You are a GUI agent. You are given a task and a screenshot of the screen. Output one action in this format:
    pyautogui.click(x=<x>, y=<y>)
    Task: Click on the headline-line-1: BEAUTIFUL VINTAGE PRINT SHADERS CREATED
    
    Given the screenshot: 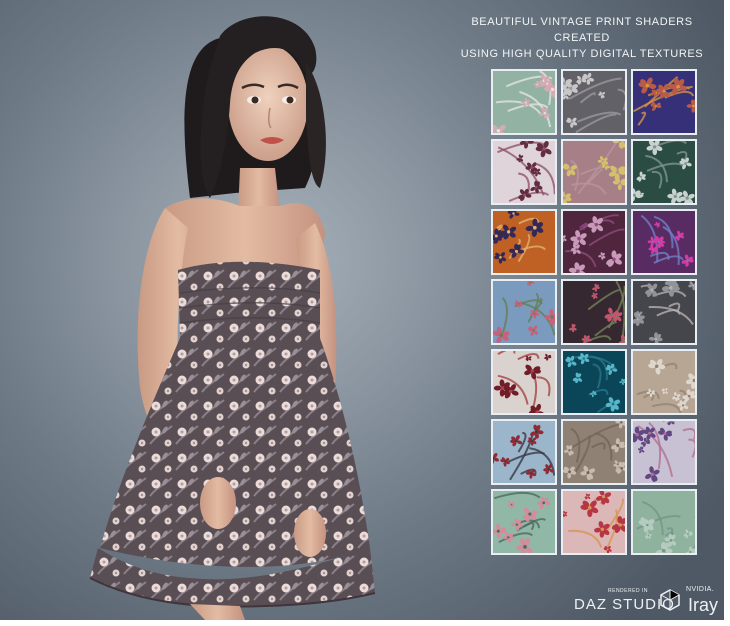 What is the action you would take?
    pyautogui.click(x=582, y=30)
    